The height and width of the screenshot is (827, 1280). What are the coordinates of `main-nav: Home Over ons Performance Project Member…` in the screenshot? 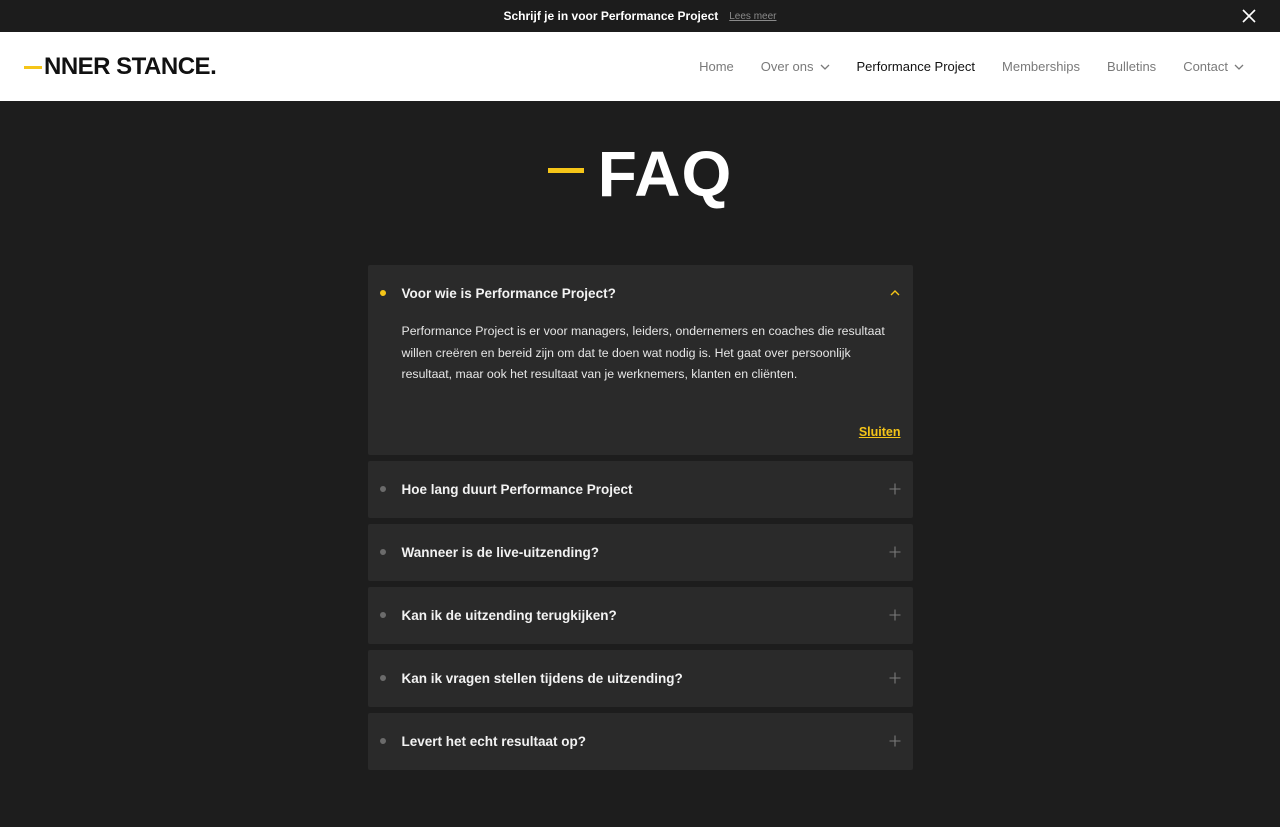 It's located at (958, 66).